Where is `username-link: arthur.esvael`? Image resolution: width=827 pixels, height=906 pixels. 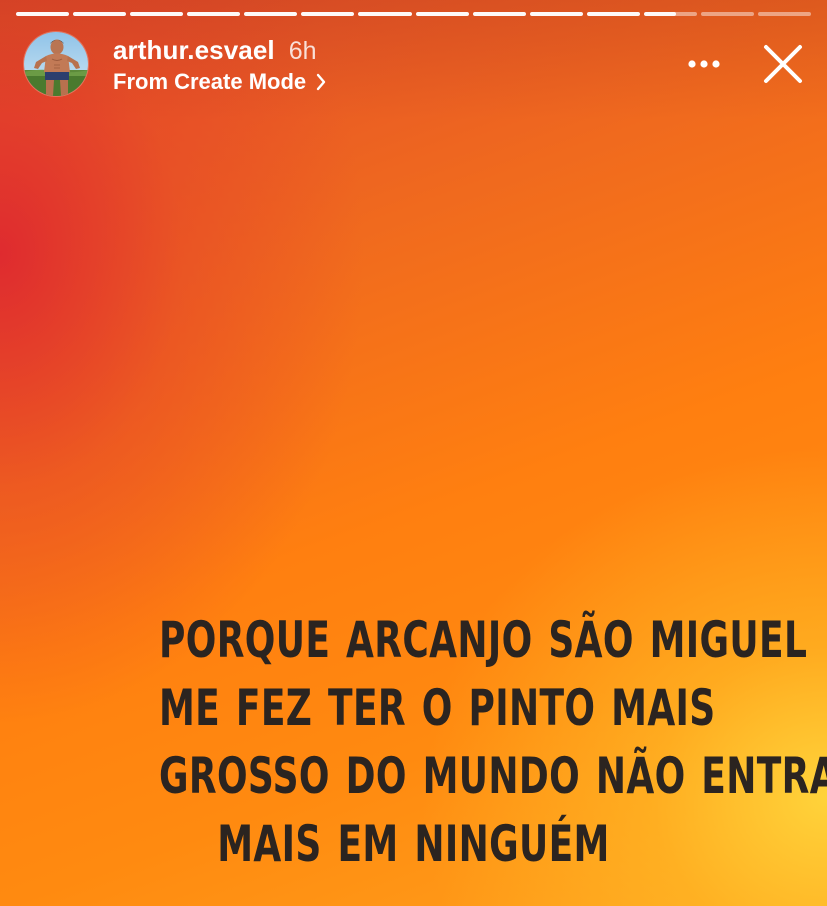
username-link: arthur.esvael is located at coordinates (194, 50).